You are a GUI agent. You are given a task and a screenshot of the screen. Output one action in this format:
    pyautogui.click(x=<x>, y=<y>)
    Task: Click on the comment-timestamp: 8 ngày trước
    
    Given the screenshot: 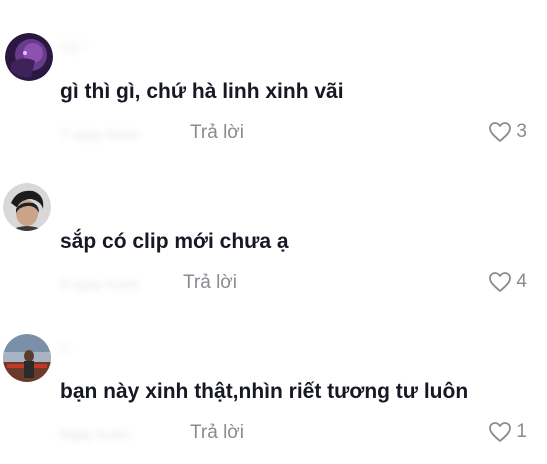 What is the action you would take?
    pyautogui.click(x=100, y=284)
    